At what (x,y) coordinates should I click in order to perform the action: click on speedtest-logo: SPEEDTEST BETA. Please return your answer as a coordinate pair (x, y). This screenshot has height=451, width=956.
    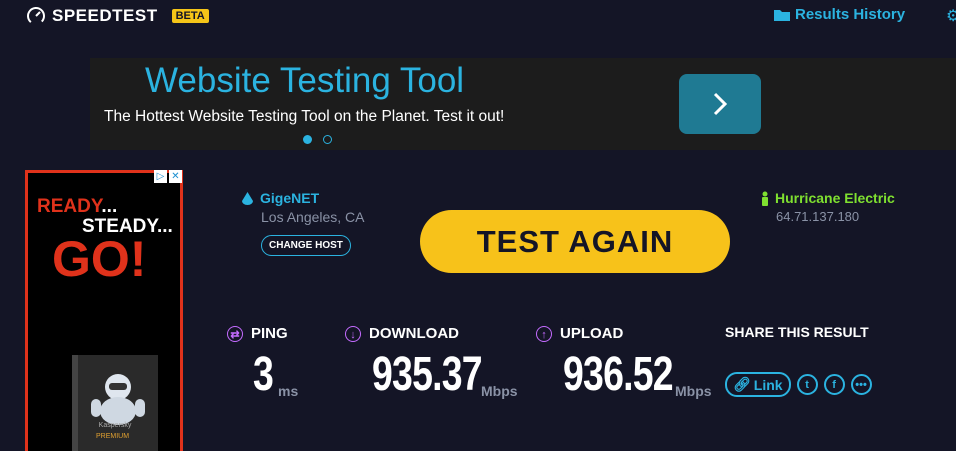
    Looking at the image, I should click on (117, 16).